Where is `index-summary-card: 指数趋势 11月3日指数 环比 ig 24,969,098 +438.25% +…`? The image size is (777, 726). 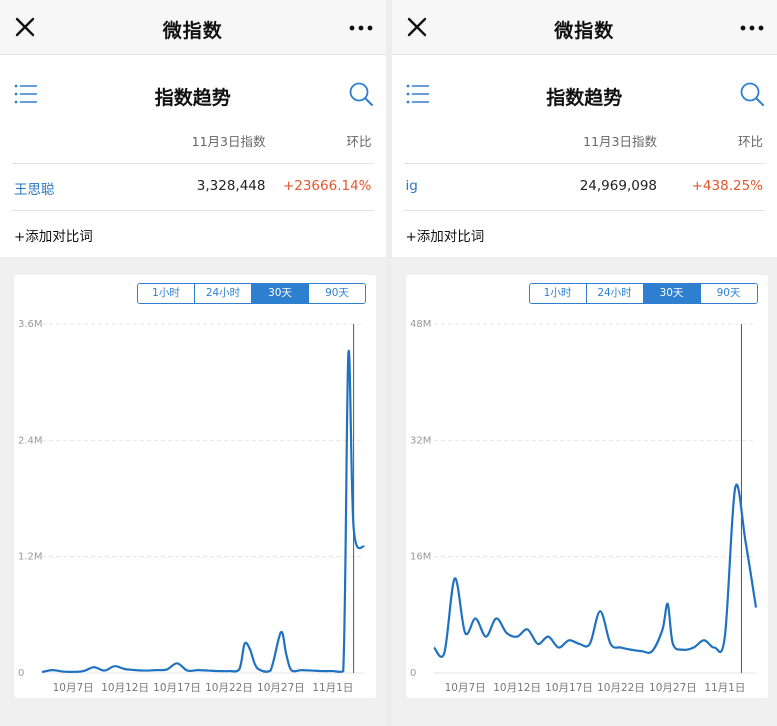
index-summary-card: 指数趋势 11月3日指数 环比 ig 24,969,098 +438.25% +… is located at coordinates (584, 156).